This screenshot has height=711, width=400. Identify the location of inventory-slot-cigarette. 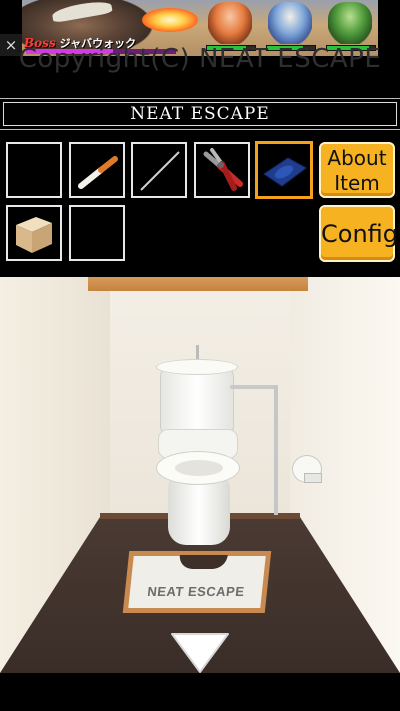
(97, 170).